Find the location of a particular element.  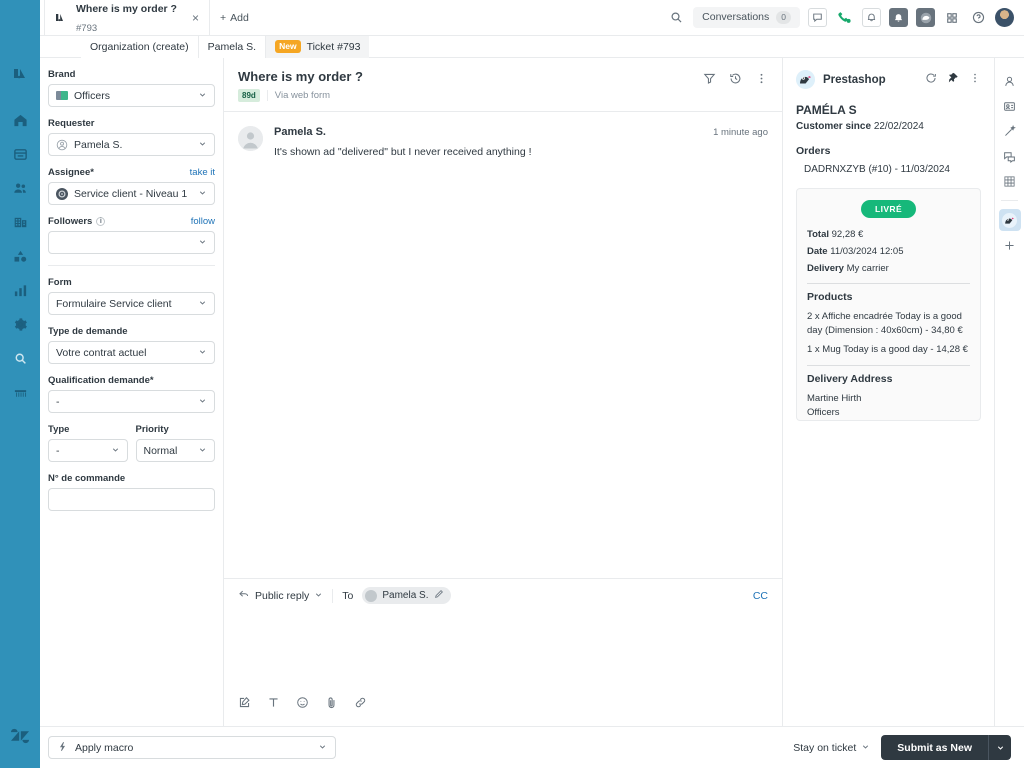

tab-subtitle: #793 is located at coordinates (87, 28).